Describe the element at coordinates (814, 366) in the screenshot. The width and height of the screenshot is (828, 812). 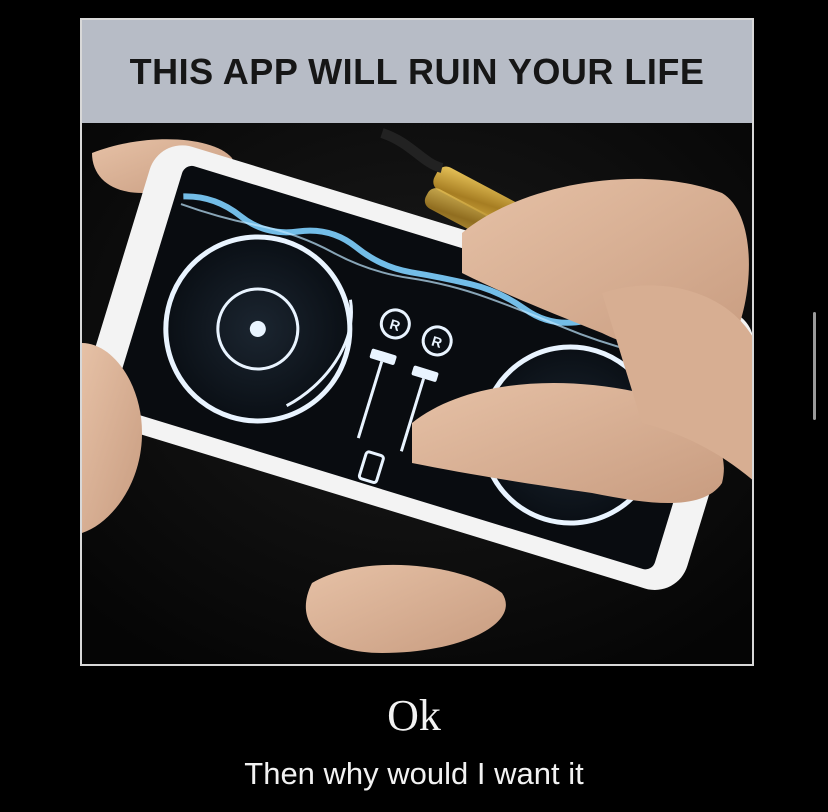
I see `scroll-indicator` at that location.